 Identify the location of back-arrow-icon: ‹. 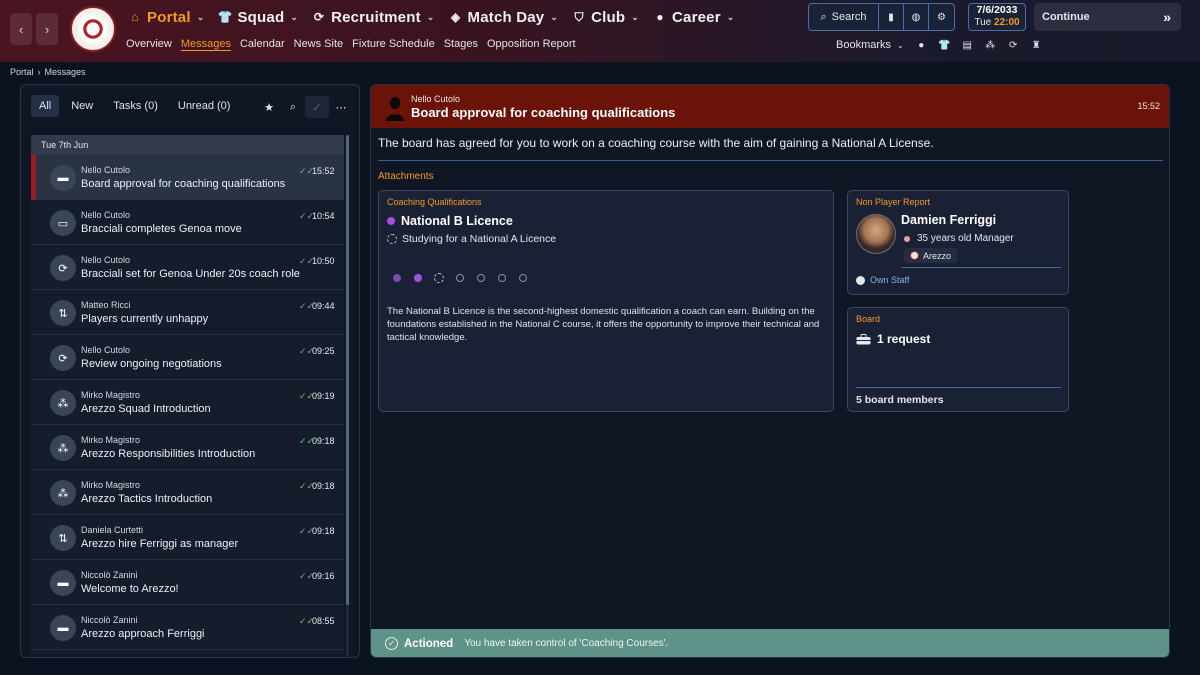
(21, 29).